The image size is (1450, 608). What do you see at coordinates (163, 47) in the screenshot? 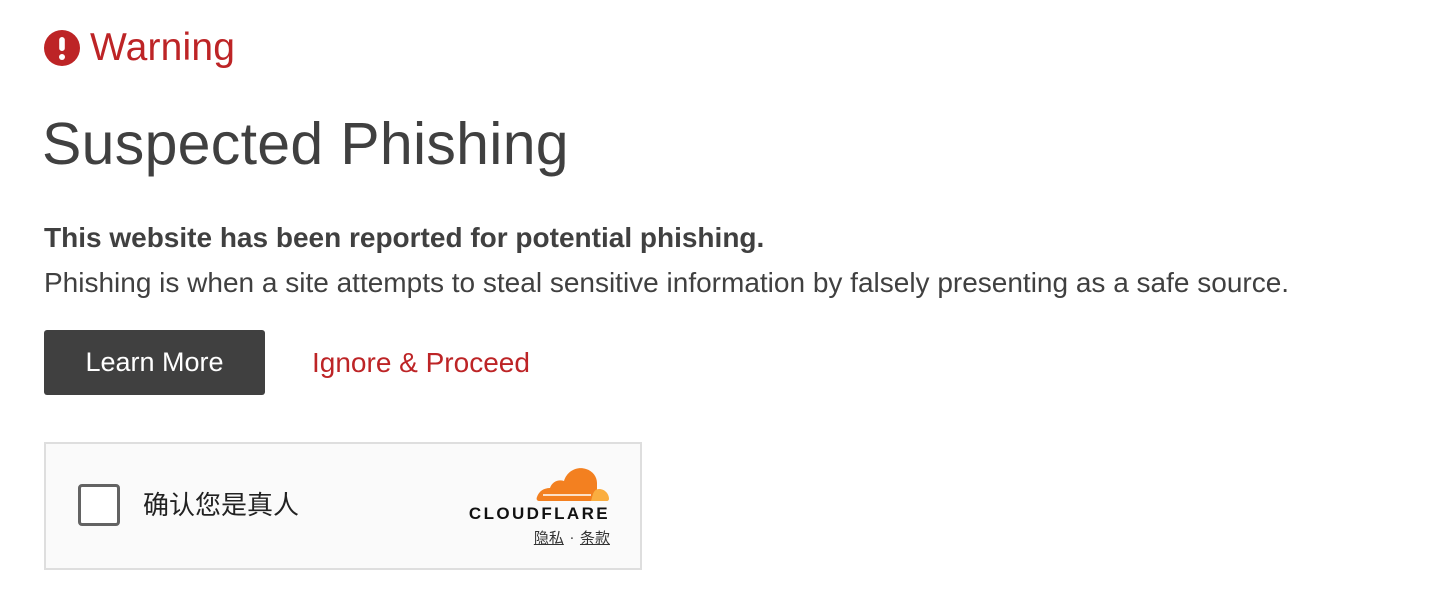
I see `warning-label: Warning` at bounding box center [163, 47].